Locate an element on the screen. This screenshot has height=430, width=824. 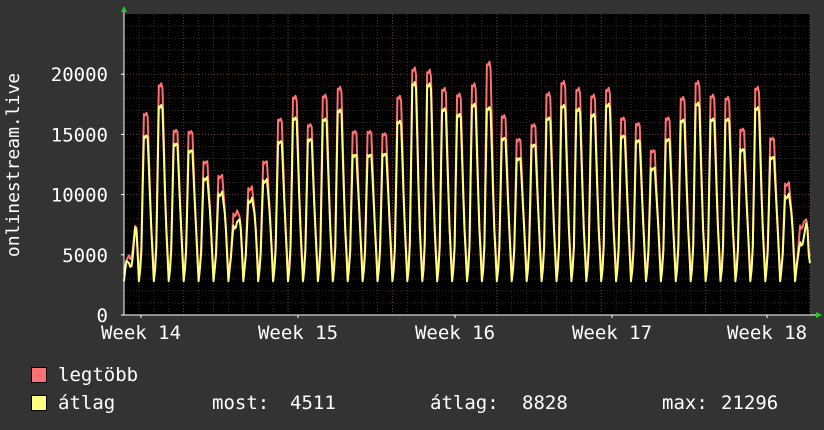
x-tick-label: Week 18 is located at coordinates (767, 333).